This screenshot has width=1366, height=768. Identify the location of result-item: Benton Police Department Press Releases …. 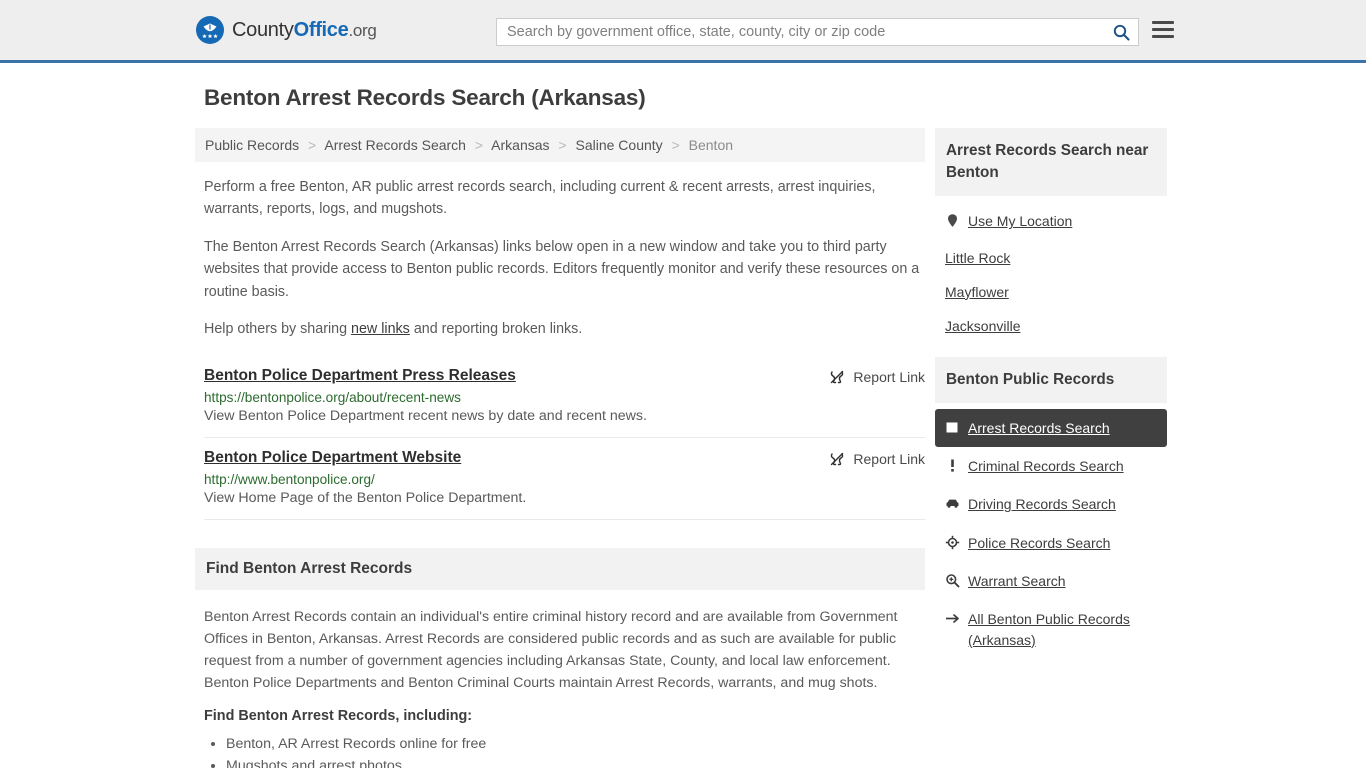
(564, 397).